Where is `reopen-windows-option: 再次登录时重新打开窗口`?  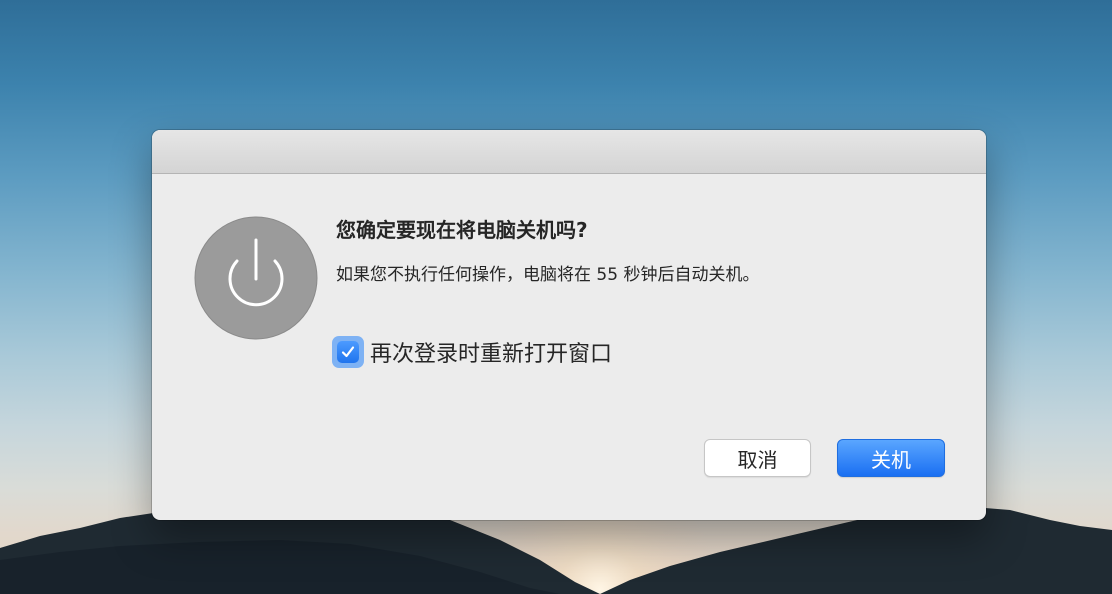
reopen-windows-option: 再次登录时重新打开窗口 is located at coordinates (472, 352).